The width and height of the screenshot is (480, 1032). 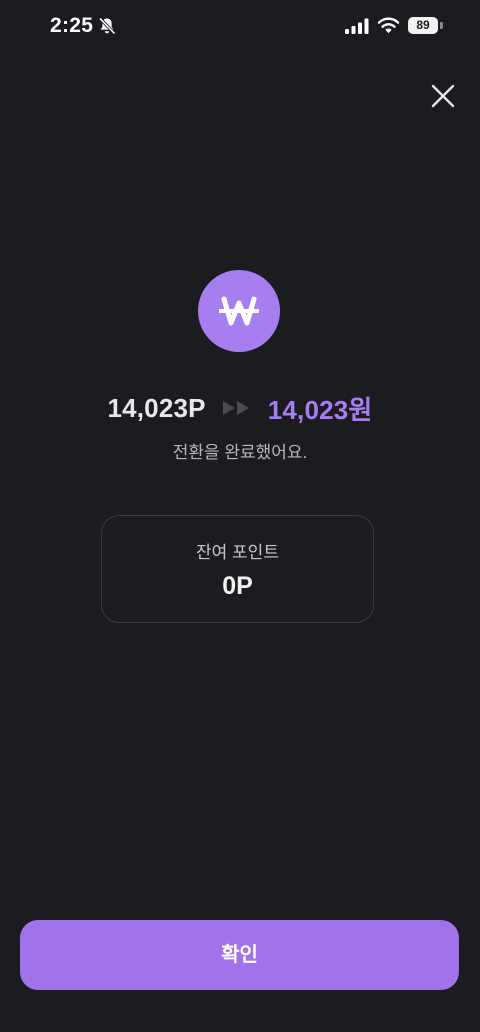 I want to click on double-chevron-right-icon, so click(x=235, y=408).